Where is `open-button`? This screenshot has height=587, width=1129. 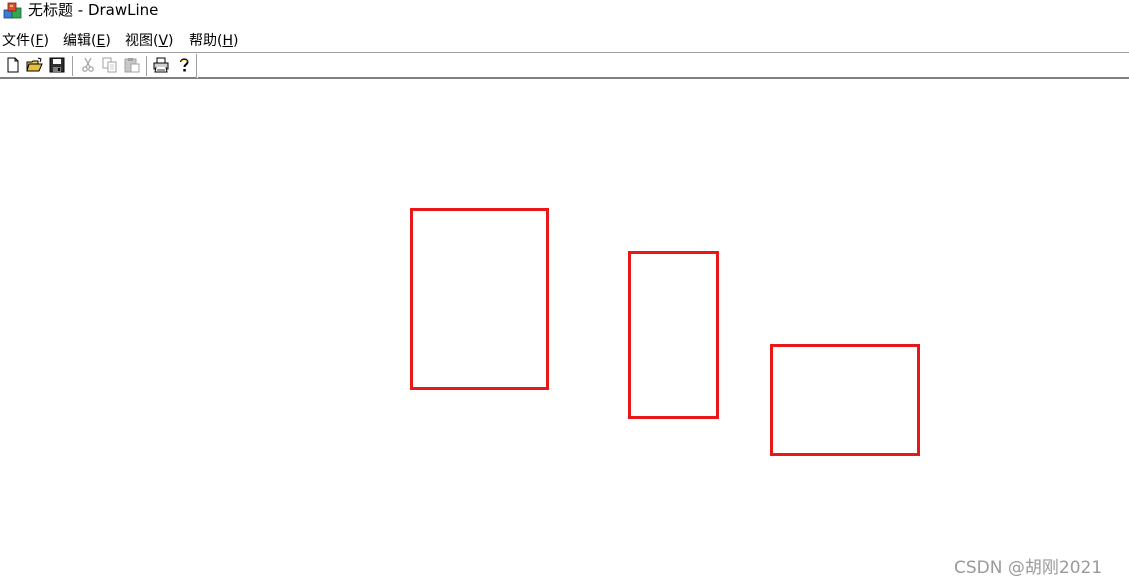
open-button is located at coordinates (35, 65).